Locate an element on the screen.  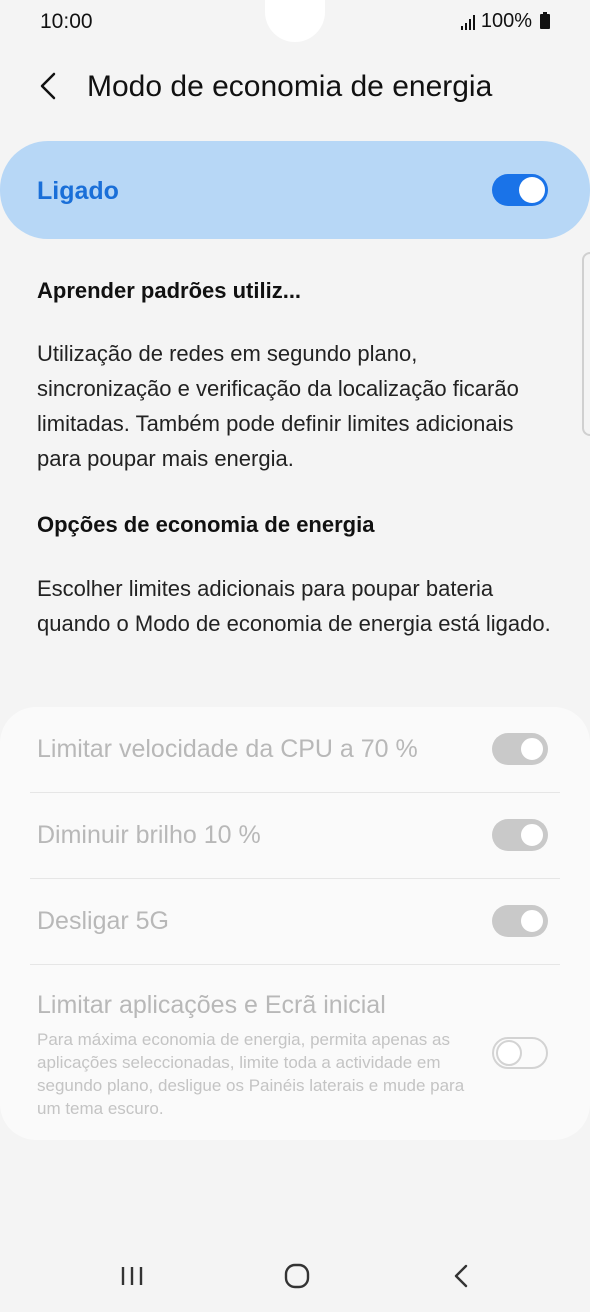
option-turn-off-5g: Desligar 5G is located at coordinates (295, 922).